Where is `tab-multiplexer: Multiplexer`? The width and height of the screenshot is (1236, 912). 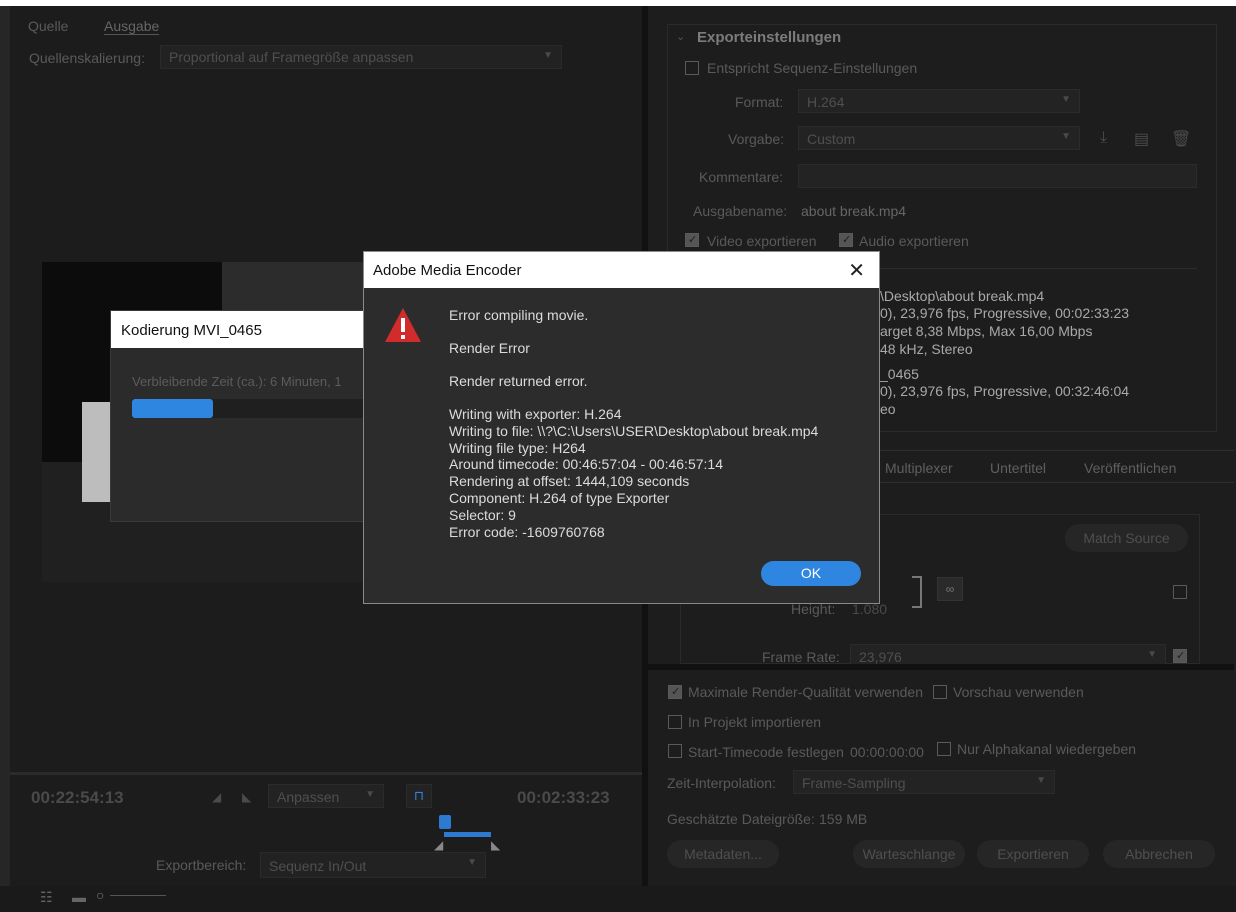 tab-multiplexer: Multiplexer is located at coordinates (919, 468).